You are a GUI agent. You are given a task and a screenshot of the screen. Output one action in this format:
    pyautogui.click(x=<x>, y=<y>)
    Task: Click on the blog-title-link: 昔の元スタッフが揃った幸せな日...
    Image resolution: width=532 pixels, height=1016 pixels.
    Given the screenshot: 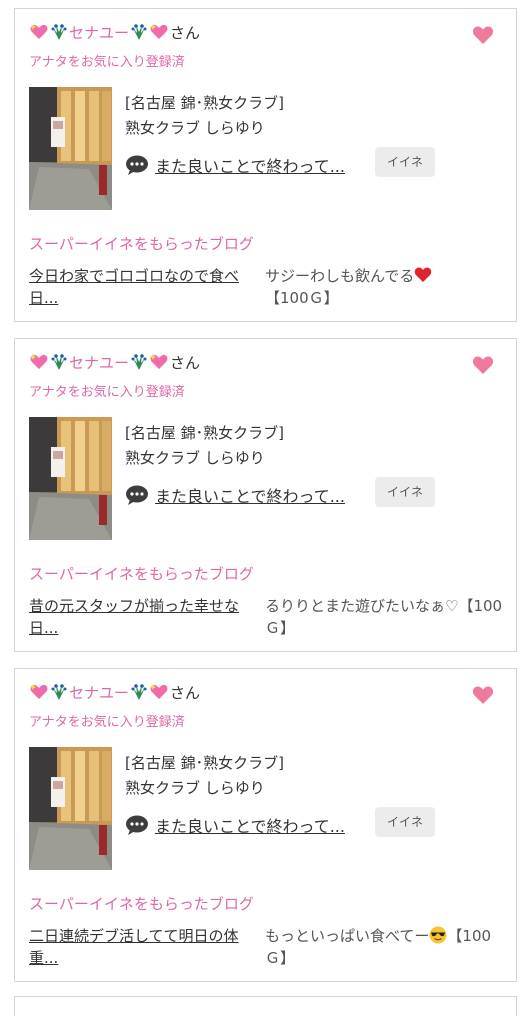 What is the action you would take?
    pyautogui.click(x=144, y=617)
    